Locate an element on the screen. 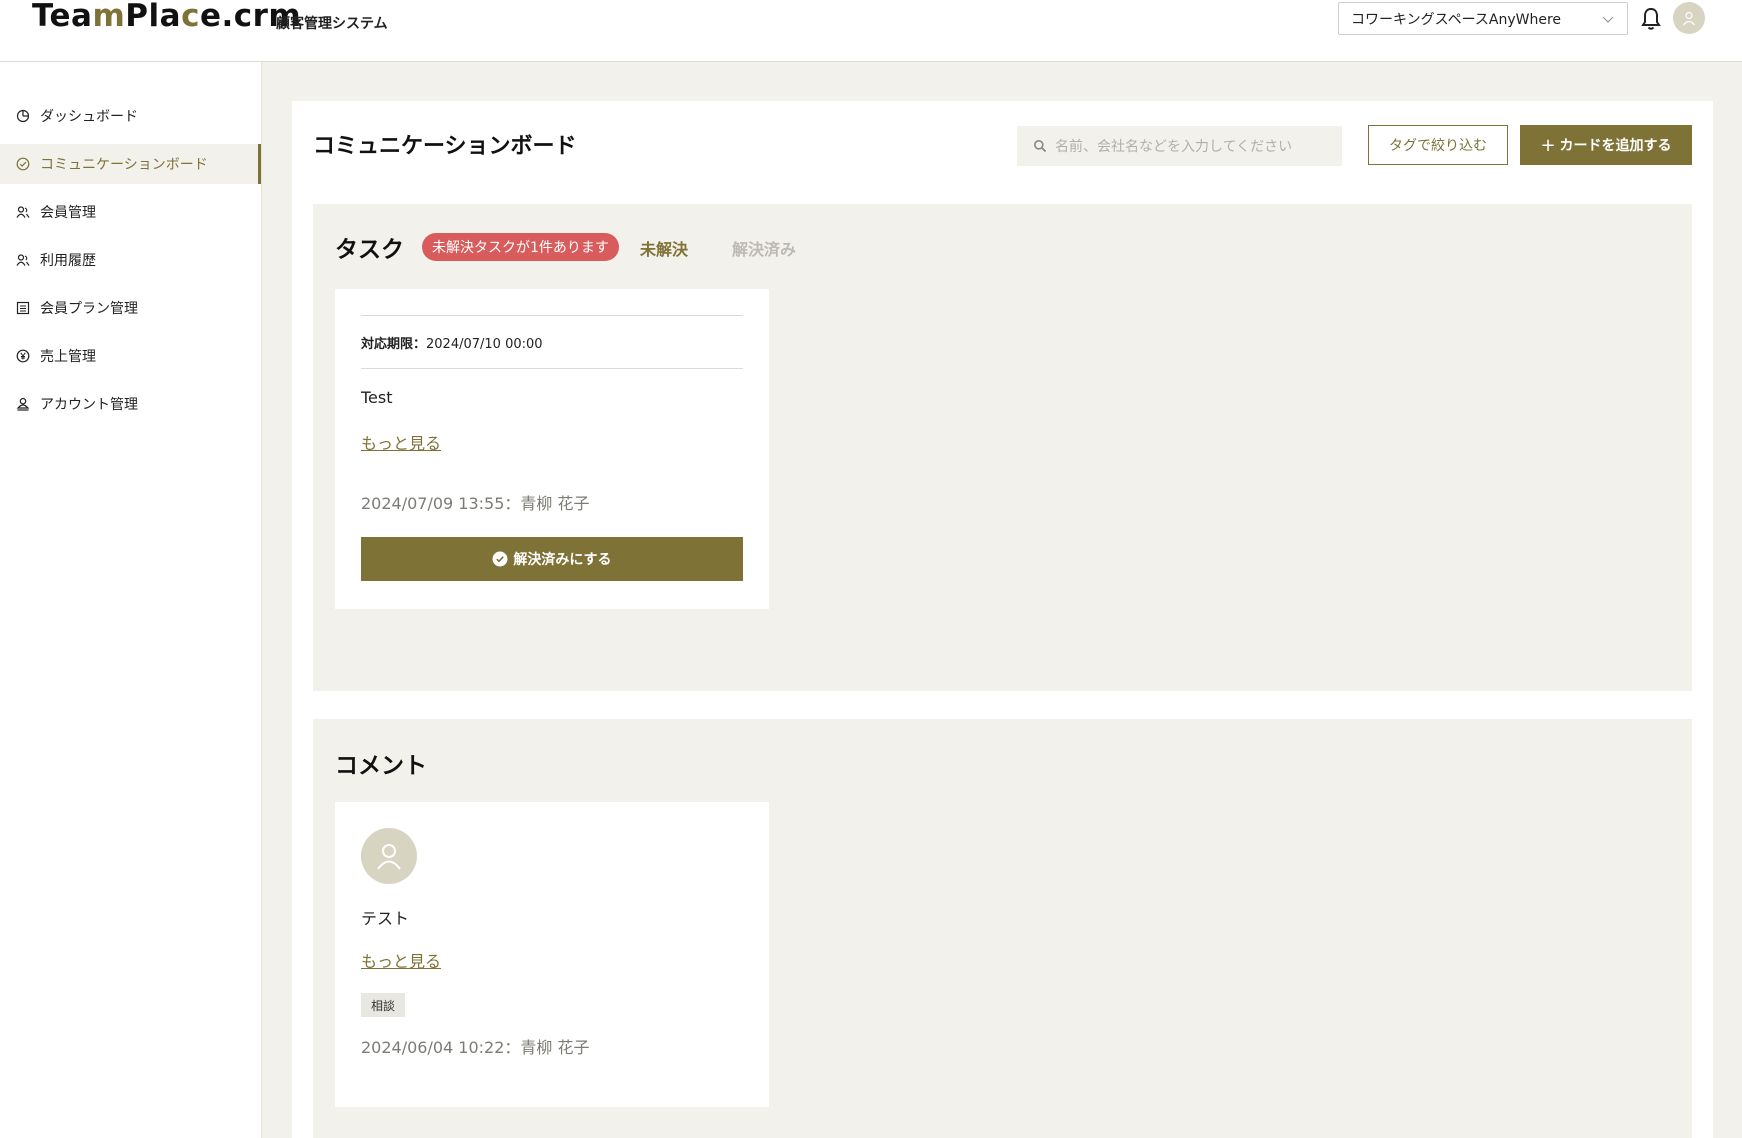  sidebar-item-label: 会員管理 is located at coordinates (68, 213).